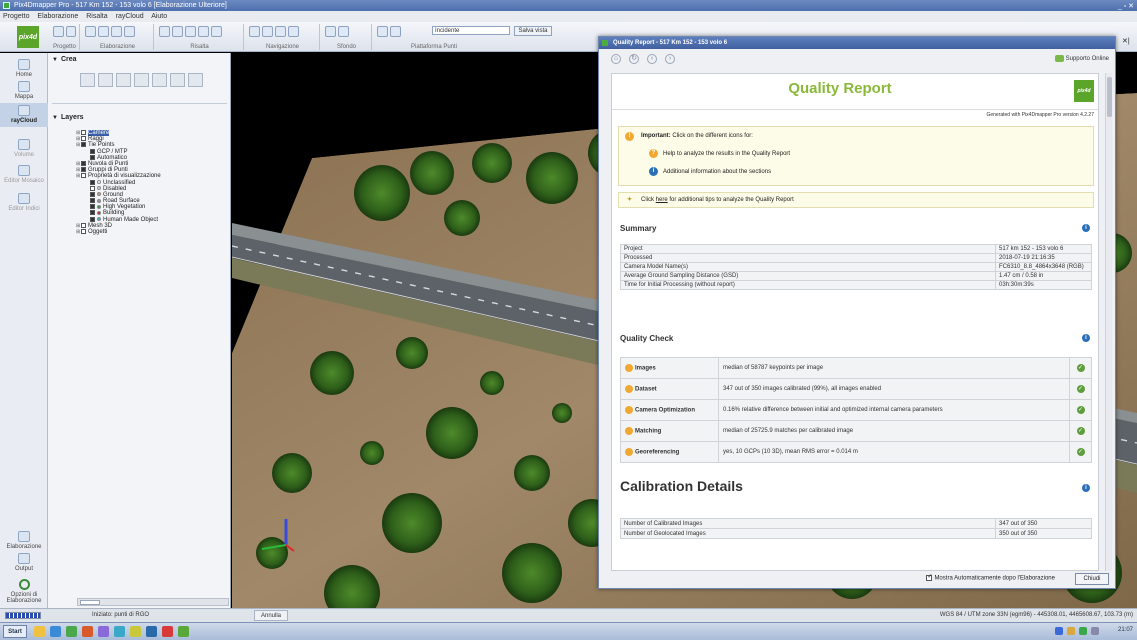 The height and width of the screenshot is (640, 1137). What do you see at coordinates (103, 631) in the screenshot?
I see `app-purple-icon` at bounding box center [103, 631].